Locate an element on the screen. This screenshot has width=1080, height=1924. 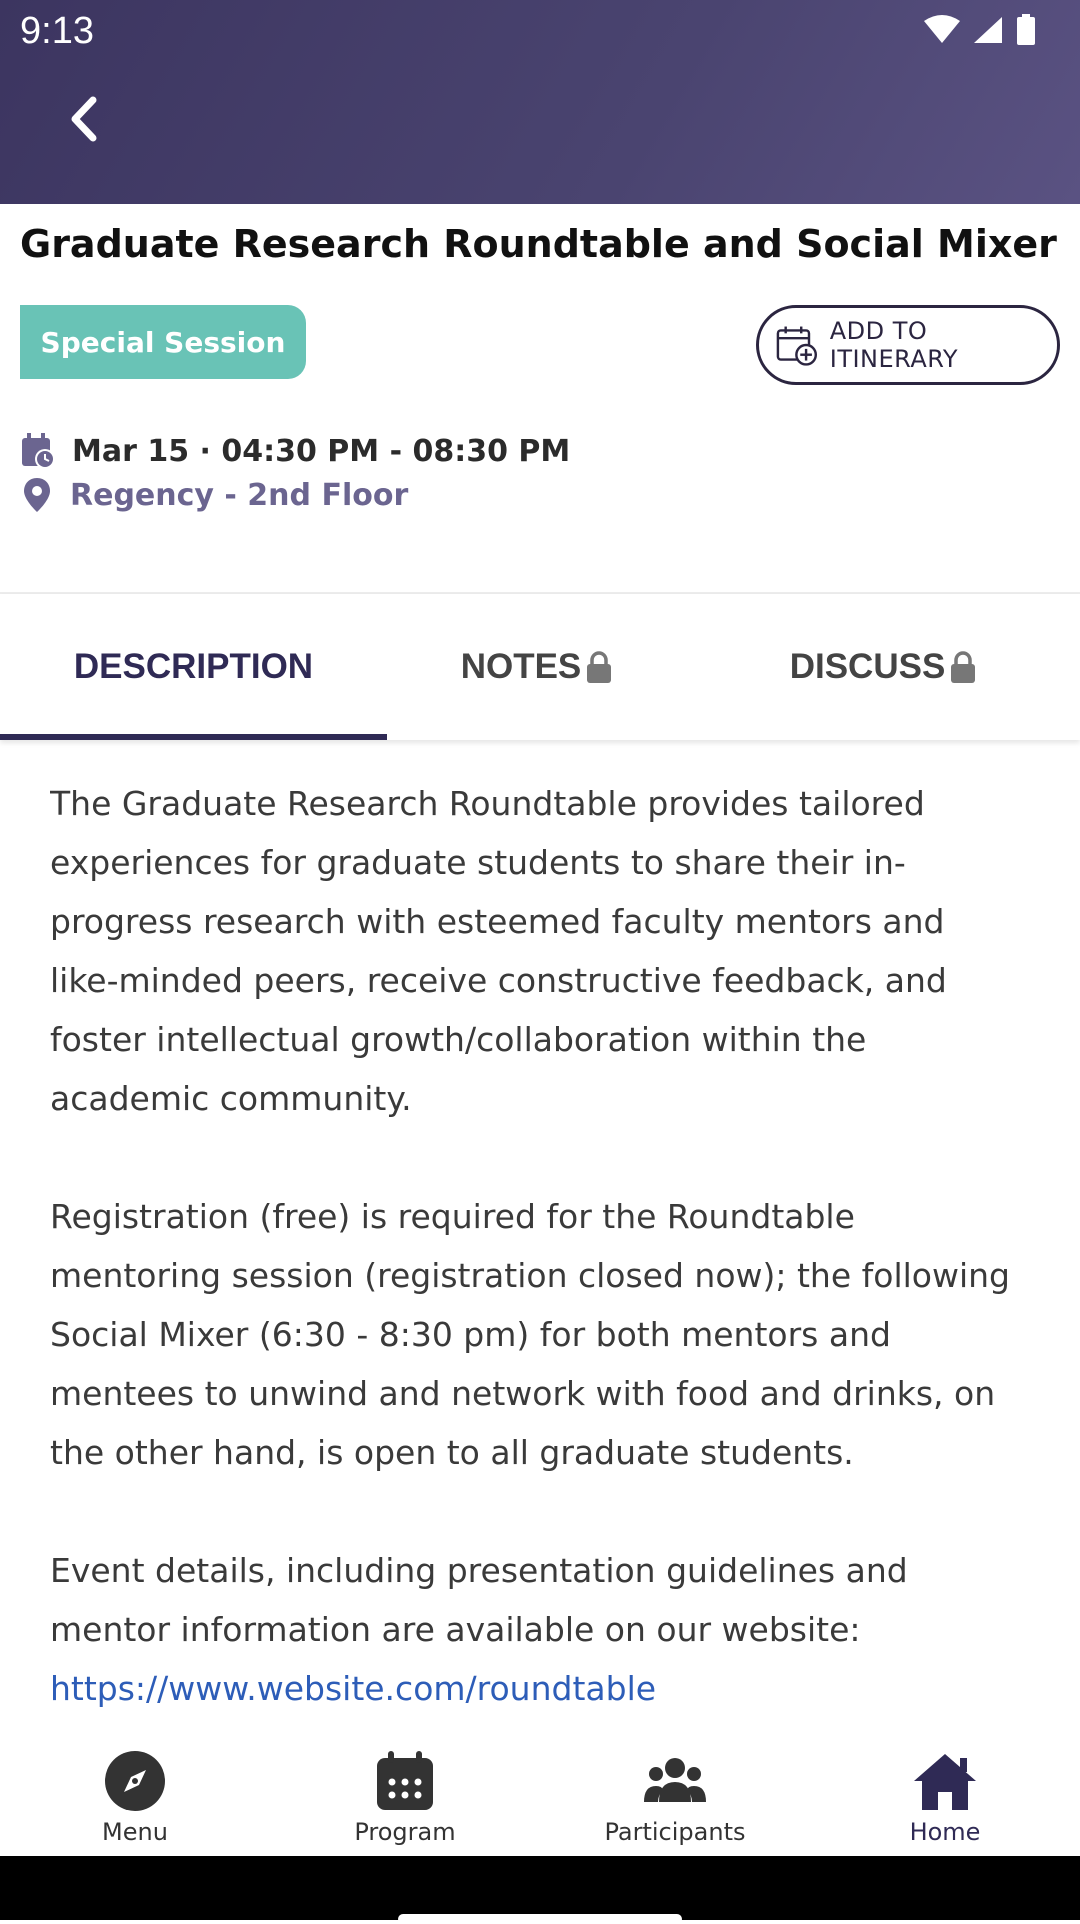
signal-icon is located at coordinates (988, 30).